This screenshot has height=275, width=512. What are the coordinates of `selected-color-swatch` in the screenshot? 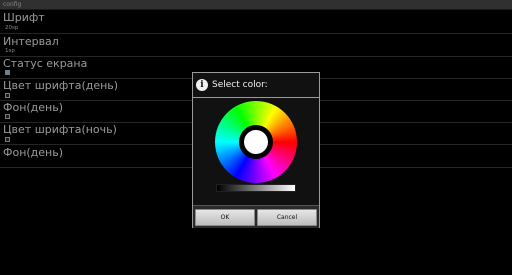 It's located at (256, 142).